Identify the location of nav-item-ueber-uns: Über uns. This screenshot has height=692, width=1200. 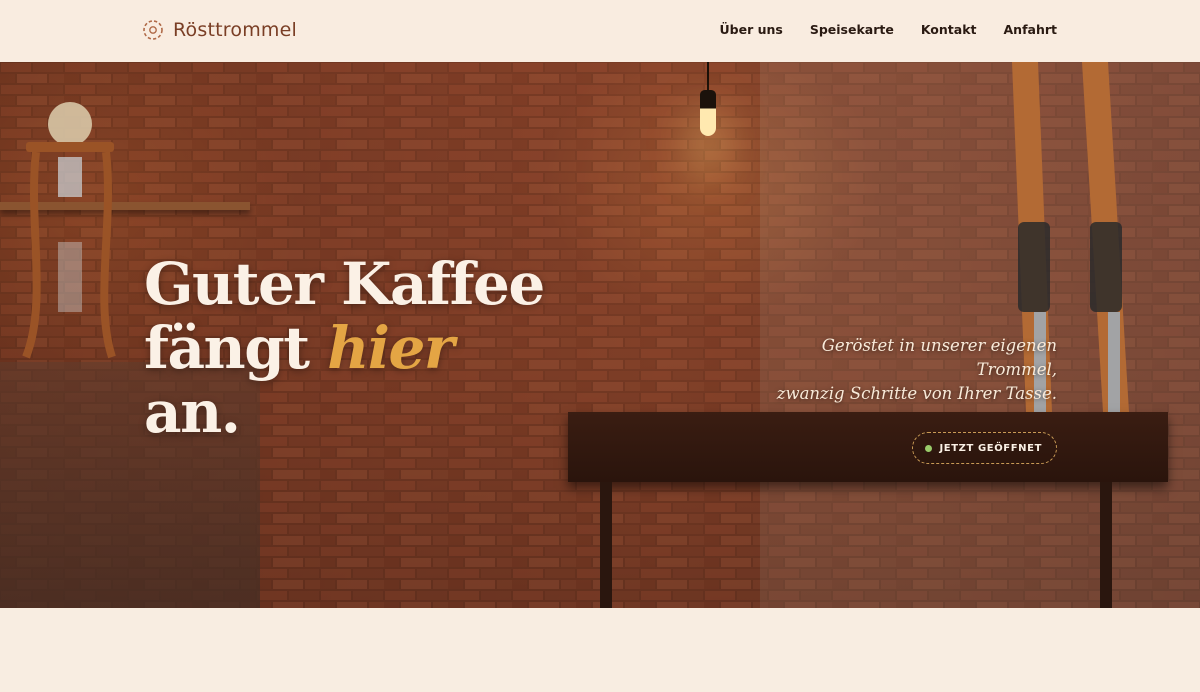
(751, 29).